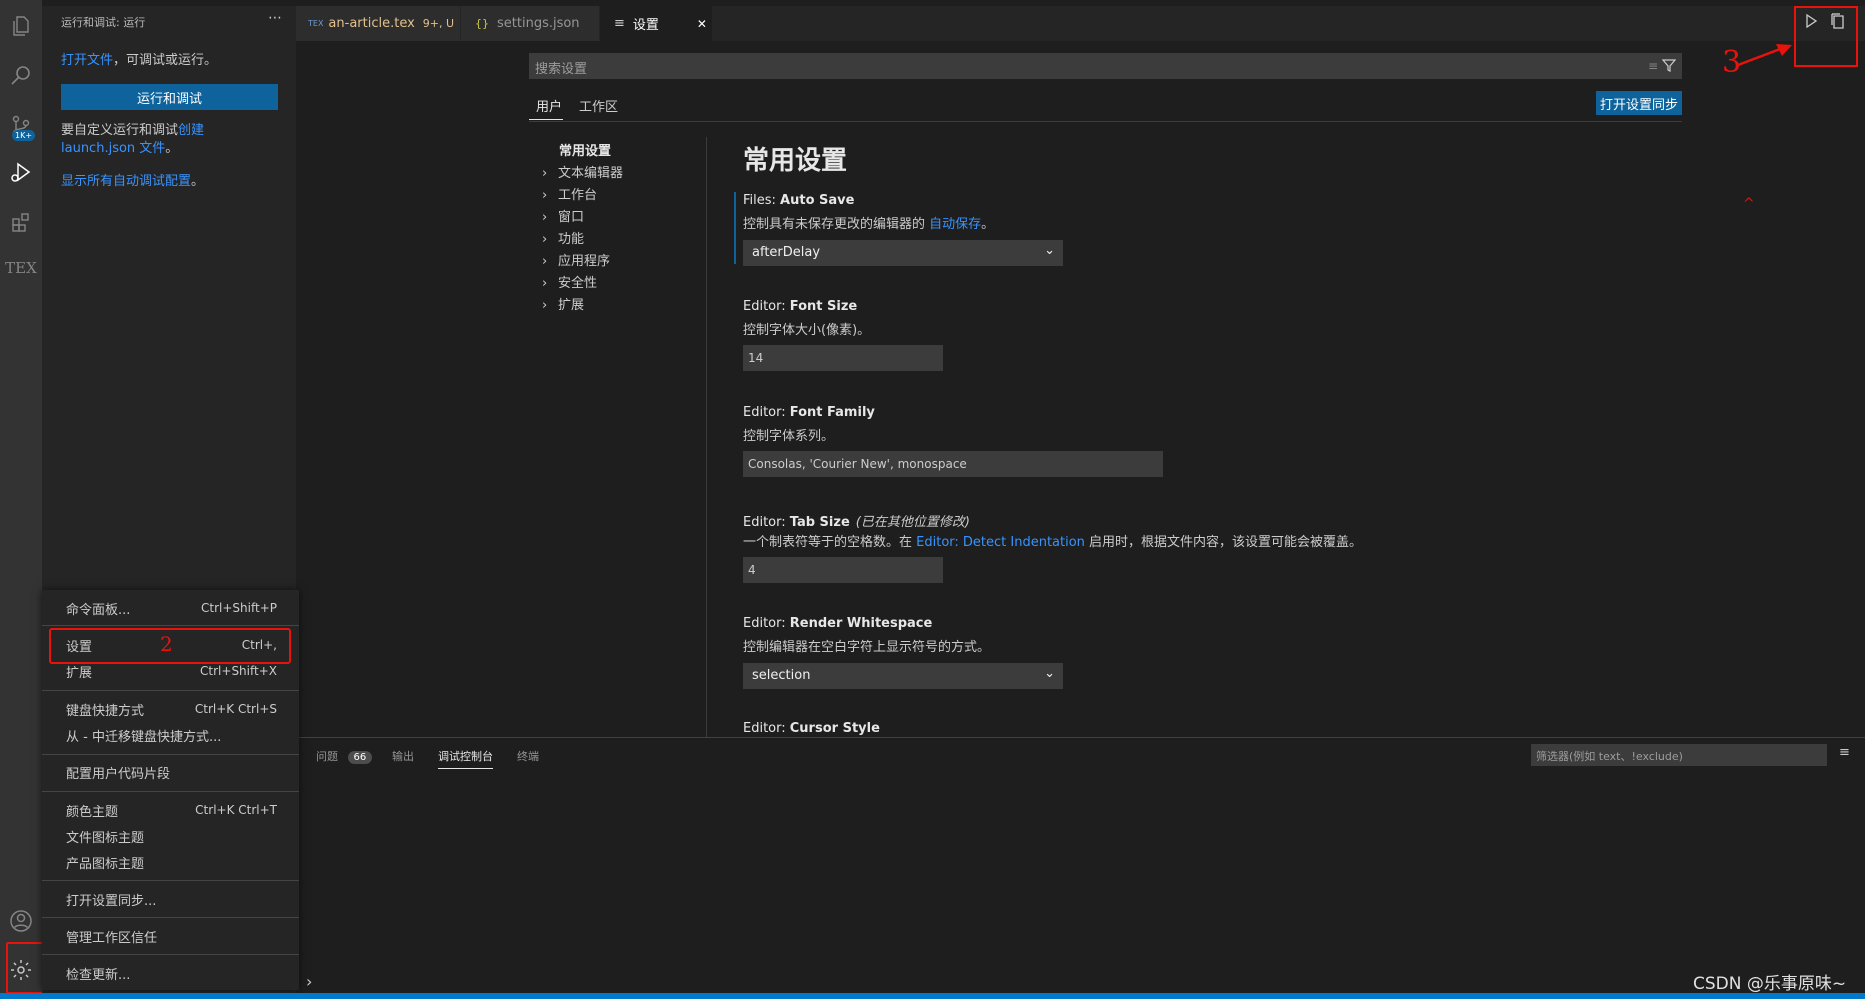 The image size is (1865, 999). Describe the element at coordinates (21, 26) in the screenshot. I see `explorer-icon` at that location.